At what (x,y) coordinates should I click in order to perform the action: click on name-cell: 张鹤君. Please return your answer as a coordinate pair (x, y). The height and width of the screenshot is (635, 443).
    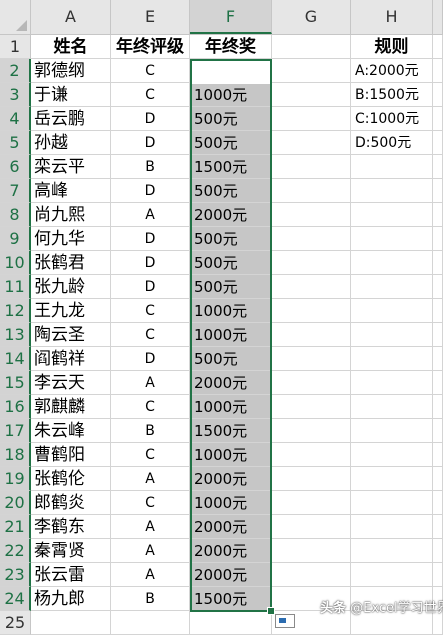
    Looking at the image, I should click on (71, 263).